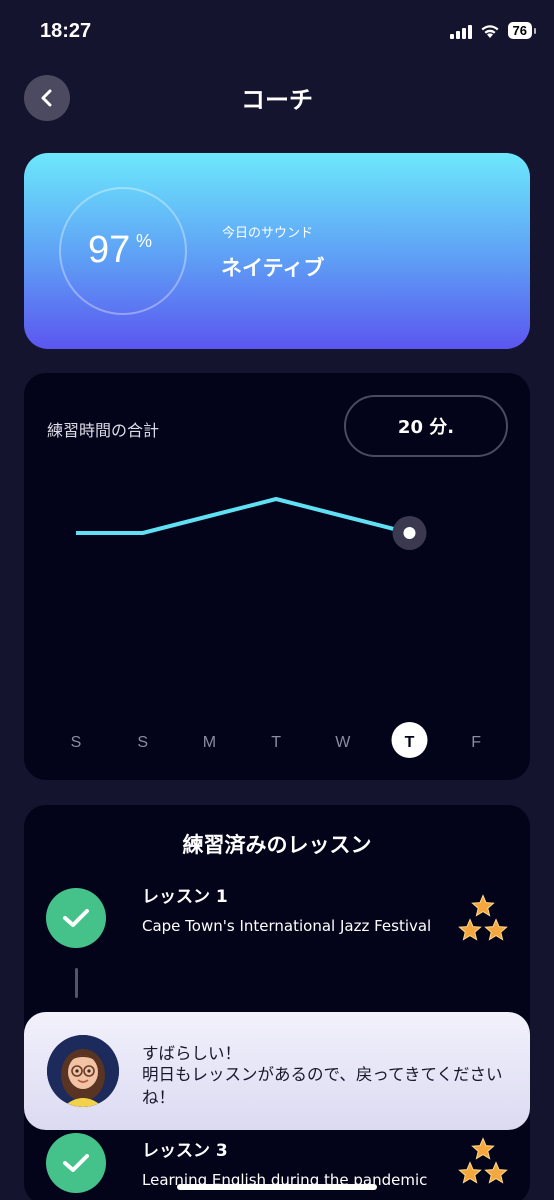 This screenshot has width=554, height=1200. I want to click on total-time-badge: 20 分., so click(426, 426).